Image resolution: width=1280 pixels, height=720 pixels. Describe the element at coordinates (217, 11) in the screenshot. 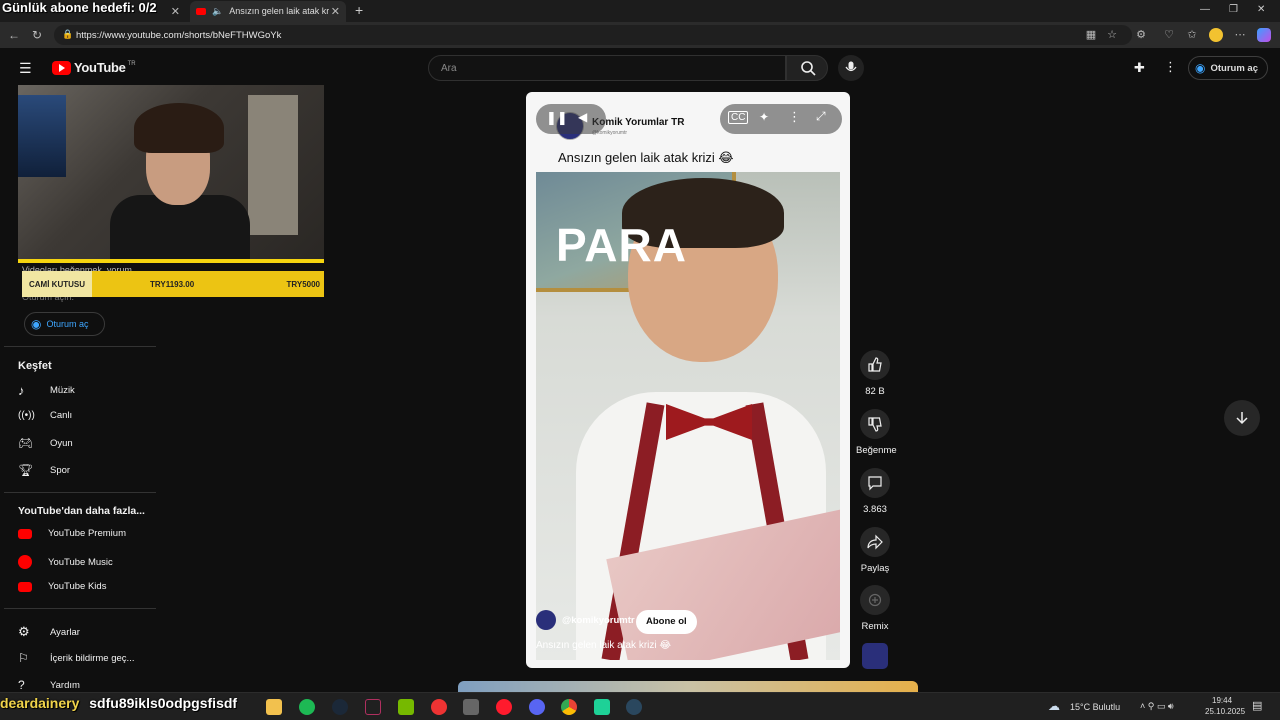

I see `speaker-icon: 🔈` at that location.